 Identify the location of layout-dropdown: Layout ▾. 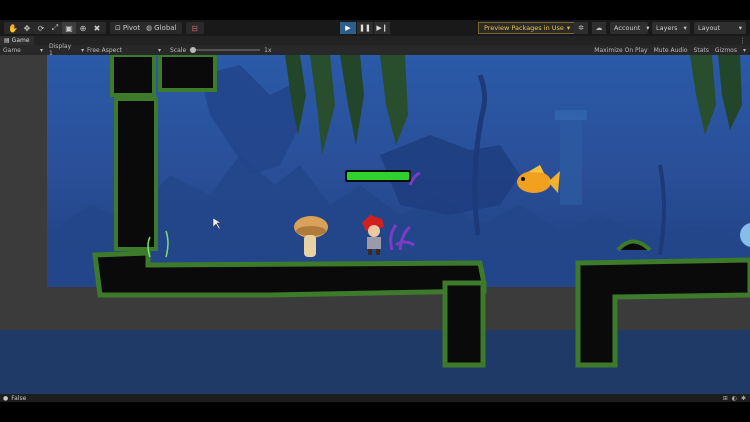
(720, 28).